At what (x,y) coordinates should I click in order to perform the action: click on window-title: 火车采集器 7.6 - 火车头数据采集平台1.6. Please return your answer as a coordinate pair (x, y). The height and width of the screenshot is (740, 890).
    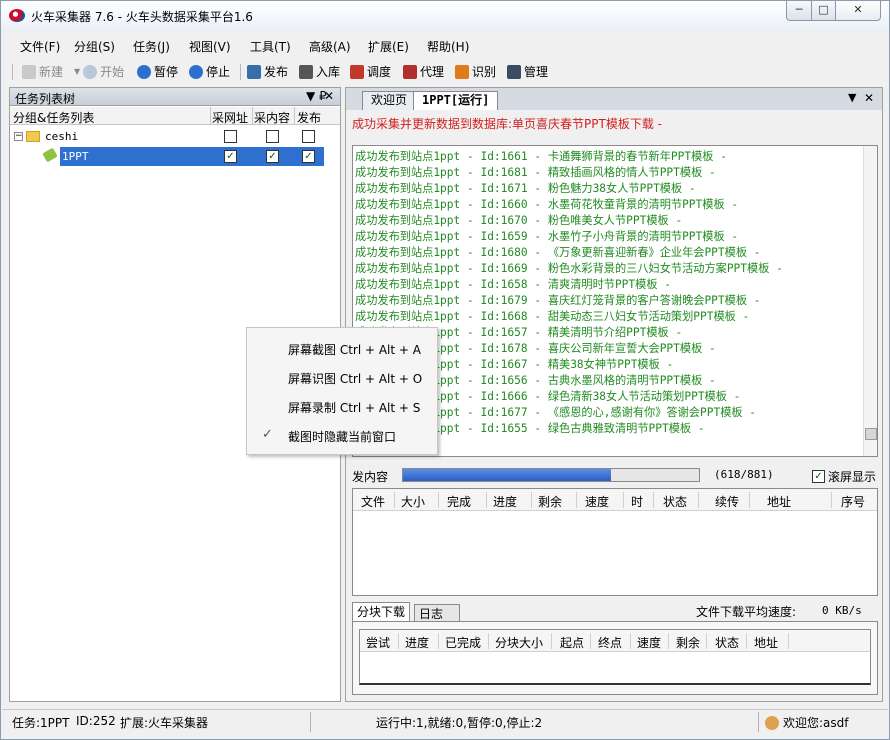
    Looking at the image, I should click on (142, 17).